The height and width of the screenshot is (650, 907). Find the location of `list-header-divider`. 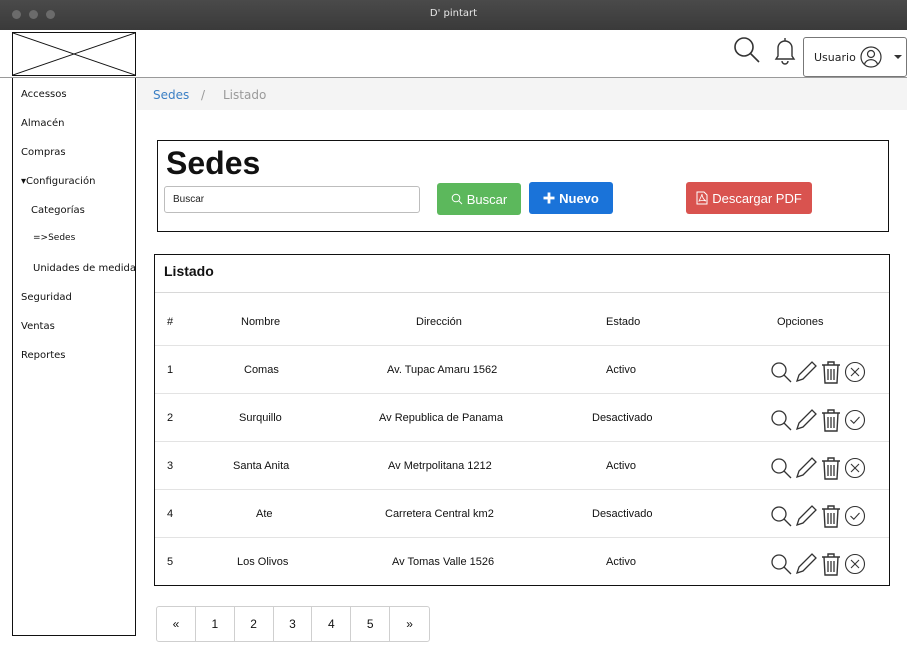

list-header-divider is located at coordinates (522, 292).